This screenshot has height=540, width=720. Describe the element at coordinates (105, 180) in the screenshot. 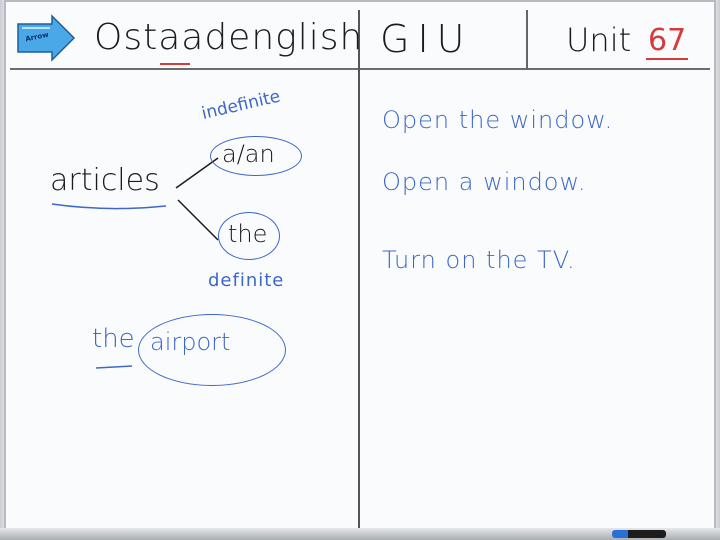

I see `topic-articles: articles` at that location.